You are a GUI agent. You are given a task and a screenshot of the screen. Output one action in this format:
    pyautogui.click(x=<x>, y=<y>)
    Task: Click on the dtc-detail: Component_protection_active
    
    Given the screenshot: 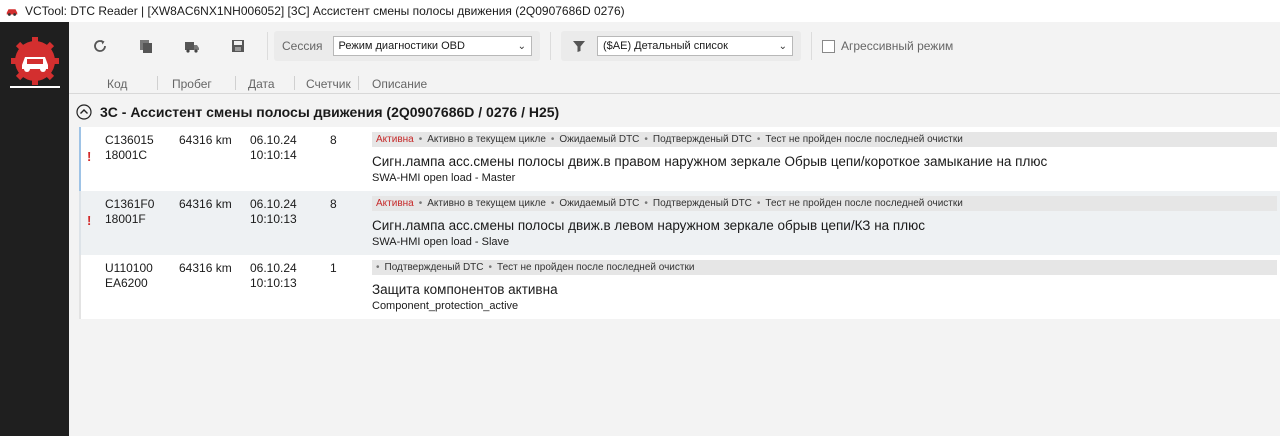 What is the action you would take?
    pyautogui.click(x=445, y=306)
    